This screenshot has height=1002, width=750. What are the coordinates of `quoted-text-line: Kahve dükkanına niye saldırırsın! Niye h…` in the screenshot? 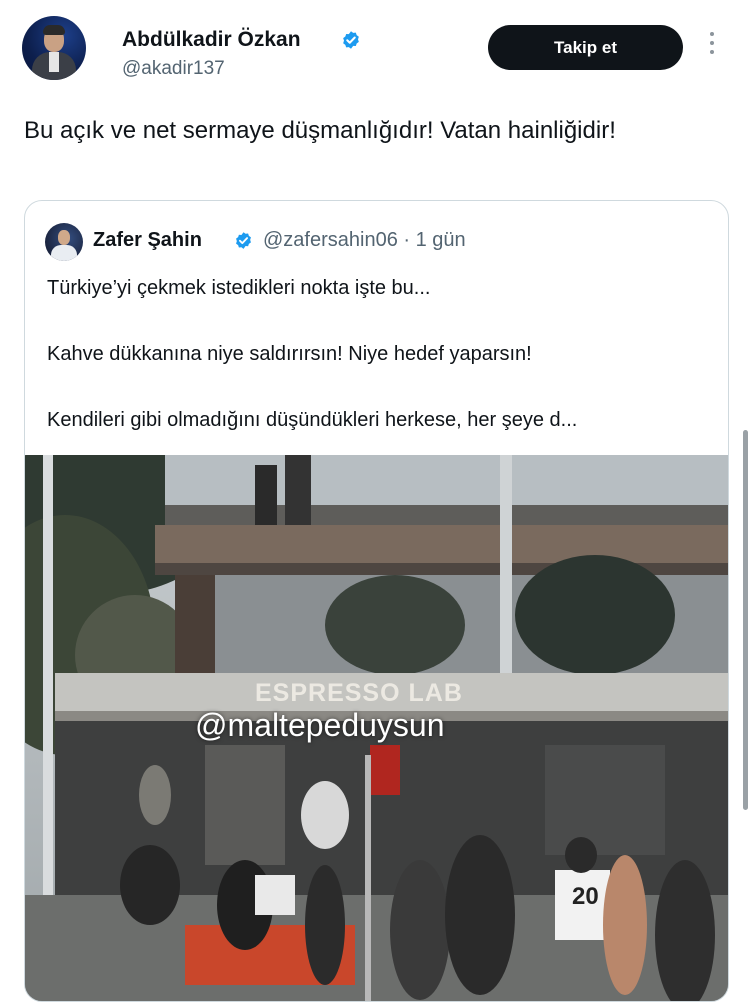 It's located at (289, 354).